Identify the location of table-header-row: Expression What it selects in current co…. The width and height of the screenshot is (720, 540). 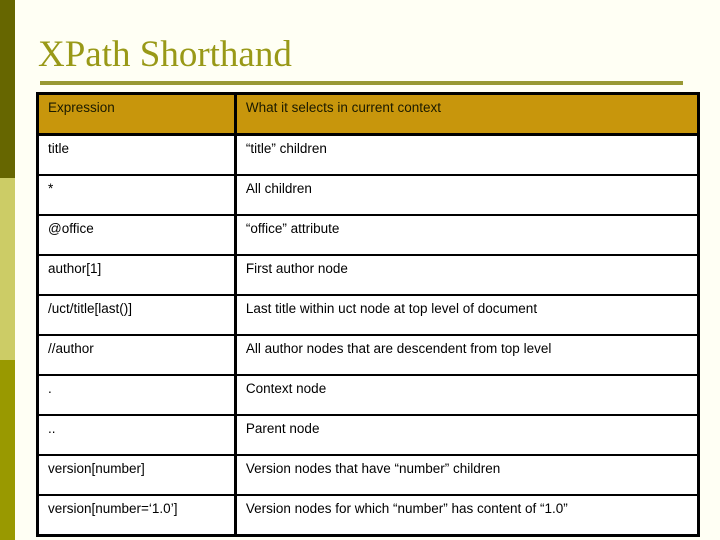
(368, 114).